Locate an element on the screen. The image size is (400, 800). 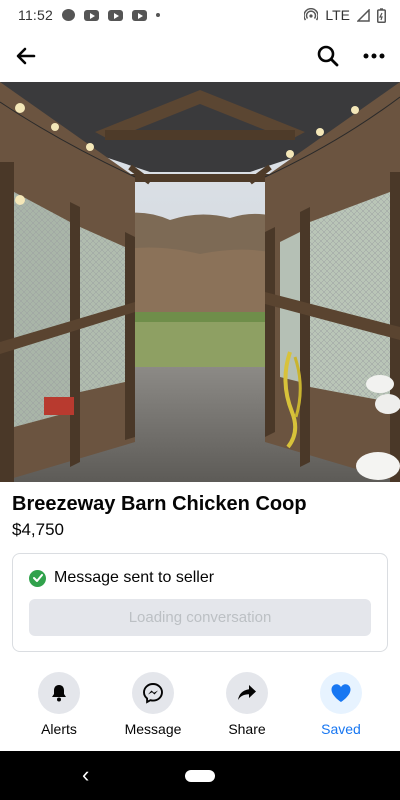
status-left: 11:52 is located at coordinates (89, 15).